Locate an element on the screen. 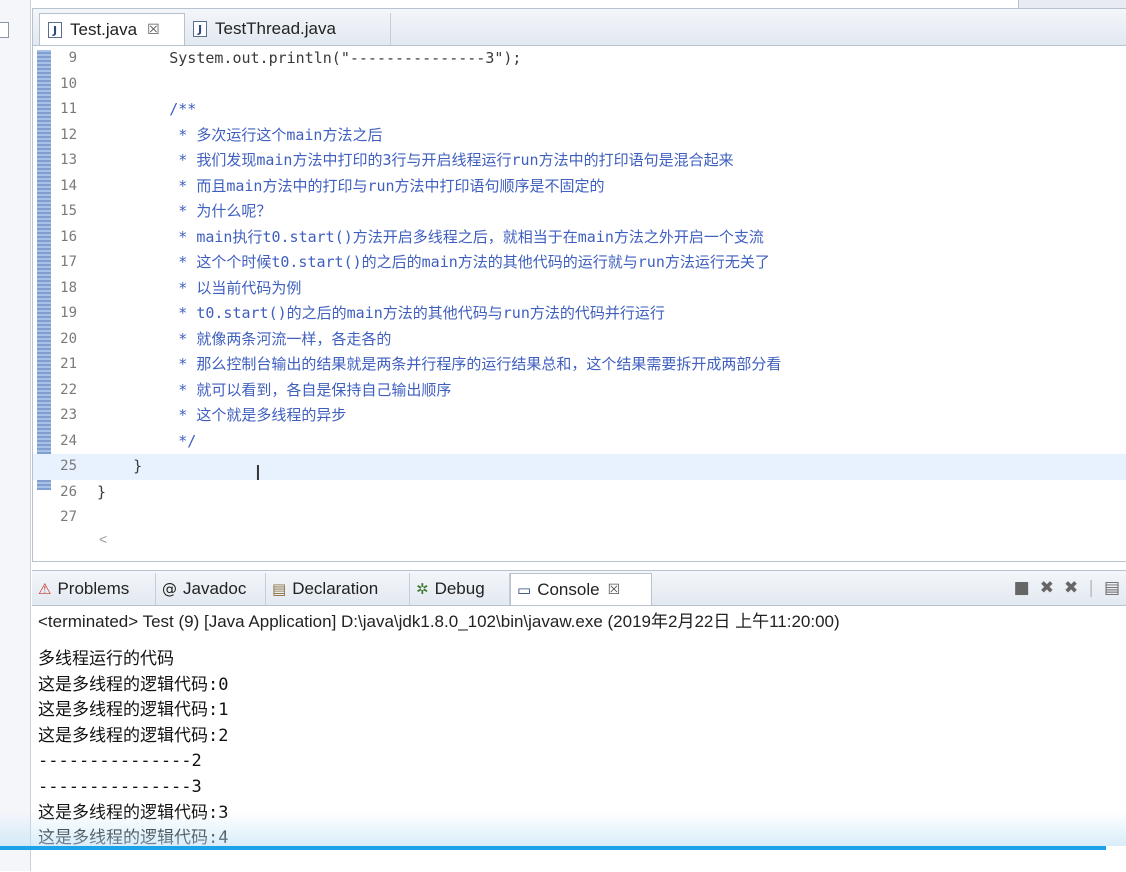 The image size is (1126, 872). code-line: 15 * 为什么呢？ is located at coordinates (579, 212).